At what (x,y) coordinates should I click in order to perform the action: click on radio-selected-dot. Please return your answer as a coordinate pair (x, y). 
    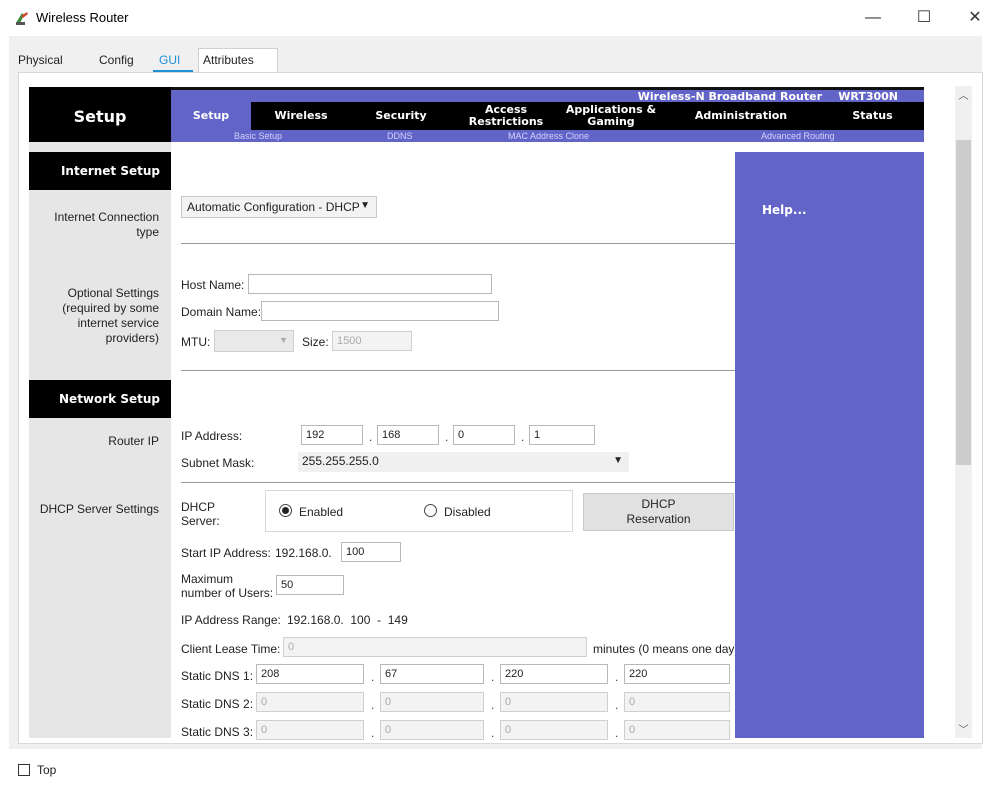
    Looking at the image, I should click on (285, 510).